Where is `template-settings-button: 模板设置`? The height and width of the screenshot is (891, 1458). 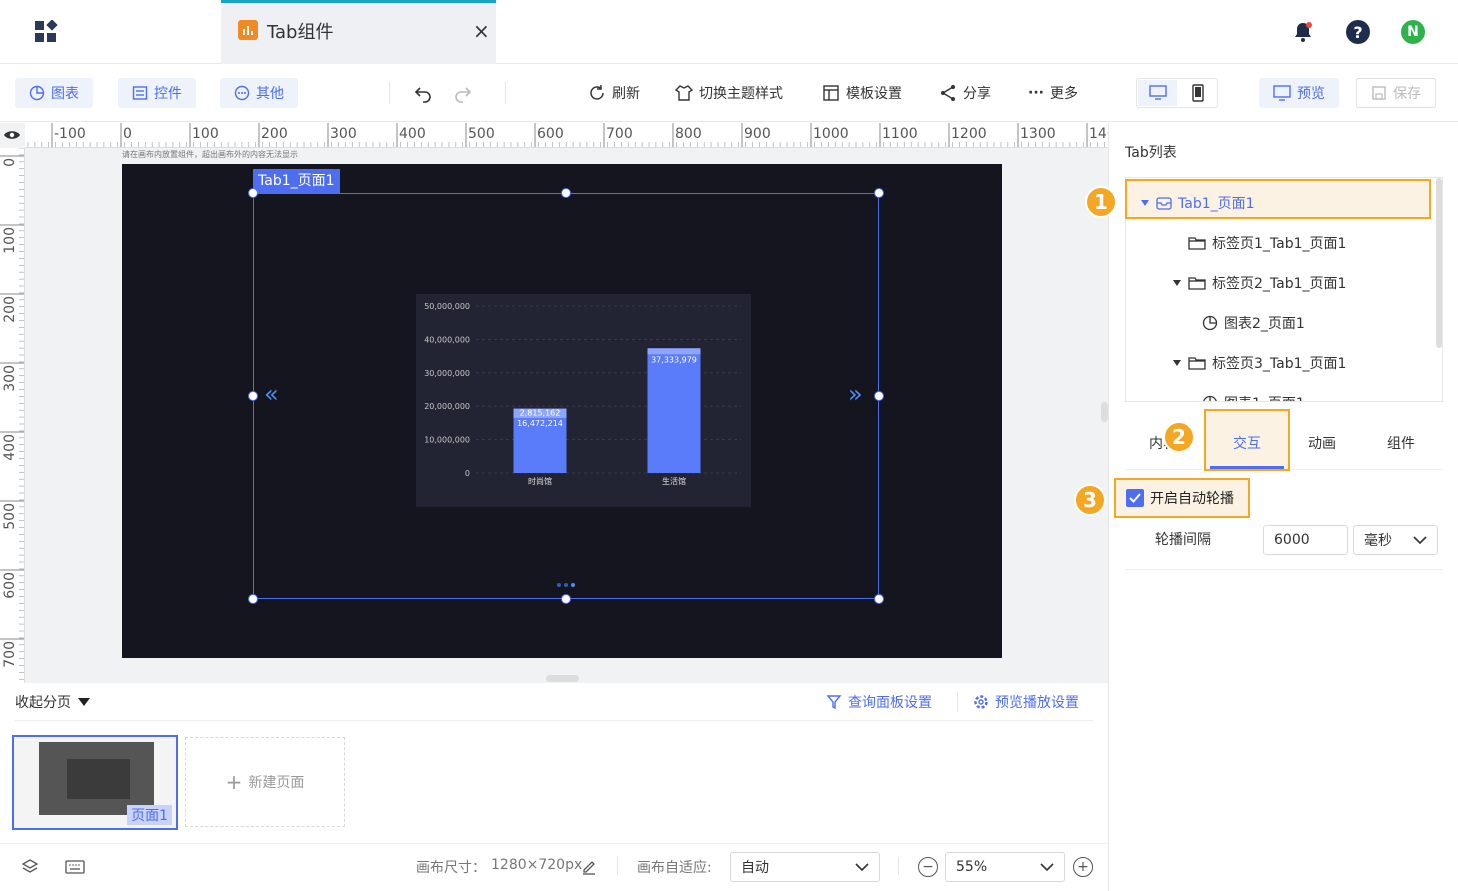
template-settings-button: 模板设置 is located at coordinates (862, 93).